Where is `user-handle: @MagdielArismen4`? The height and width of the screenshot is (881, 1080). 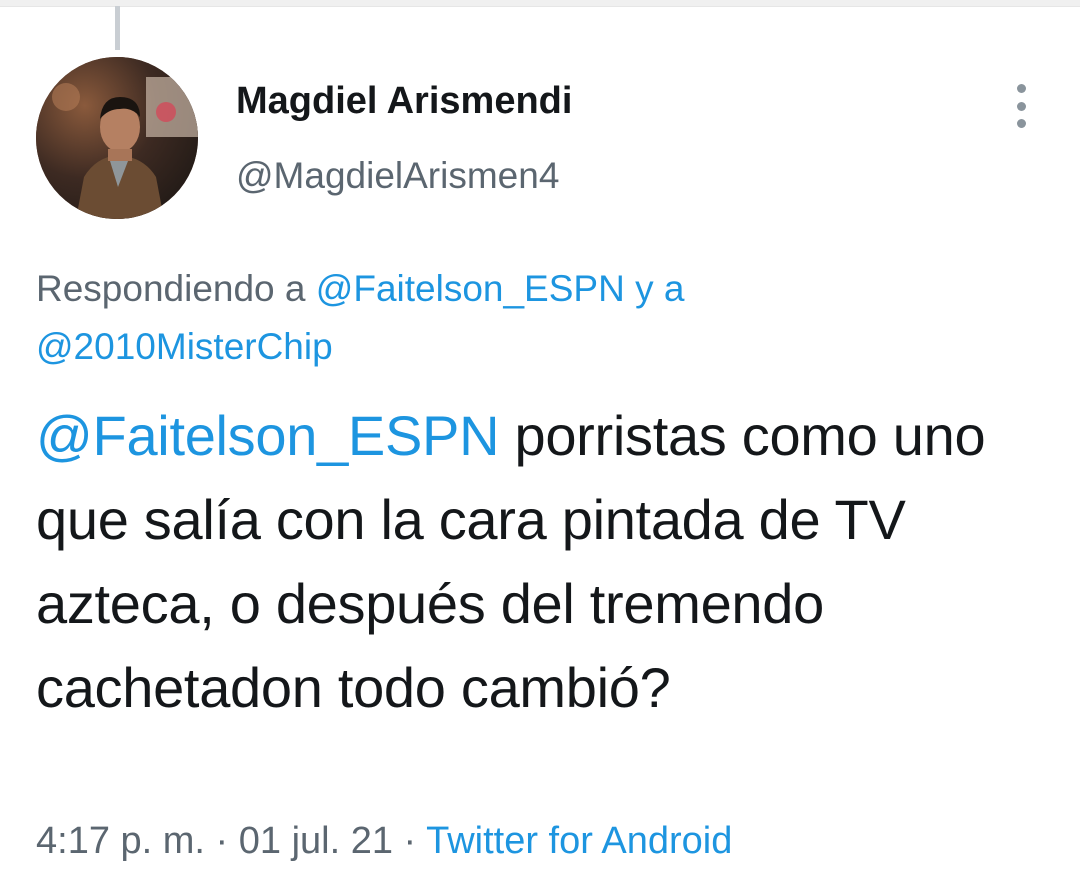
user-handle: @MagdielArismen4 is located at coordinates (397, 176).